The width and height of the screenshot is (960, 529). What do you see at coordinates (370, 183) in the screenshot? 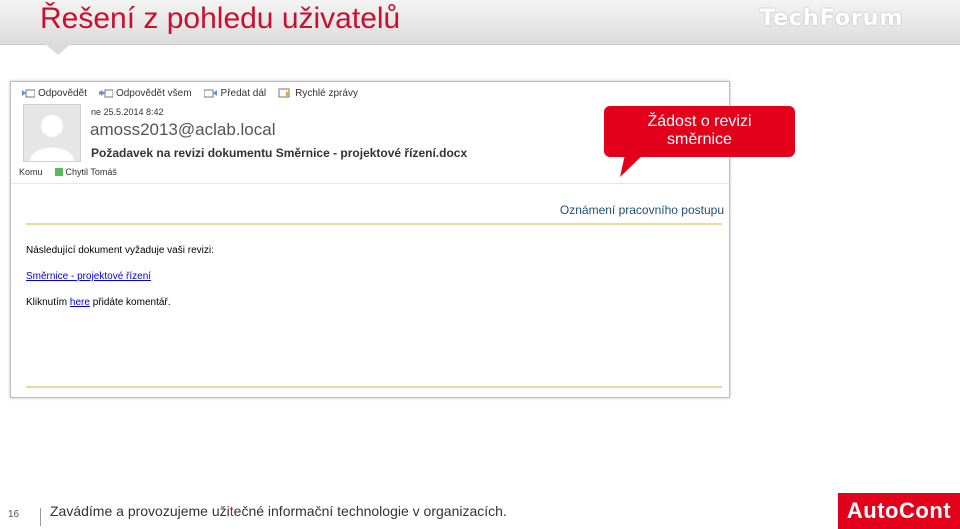
I see `header-separator` at bounding box center [370, 183].